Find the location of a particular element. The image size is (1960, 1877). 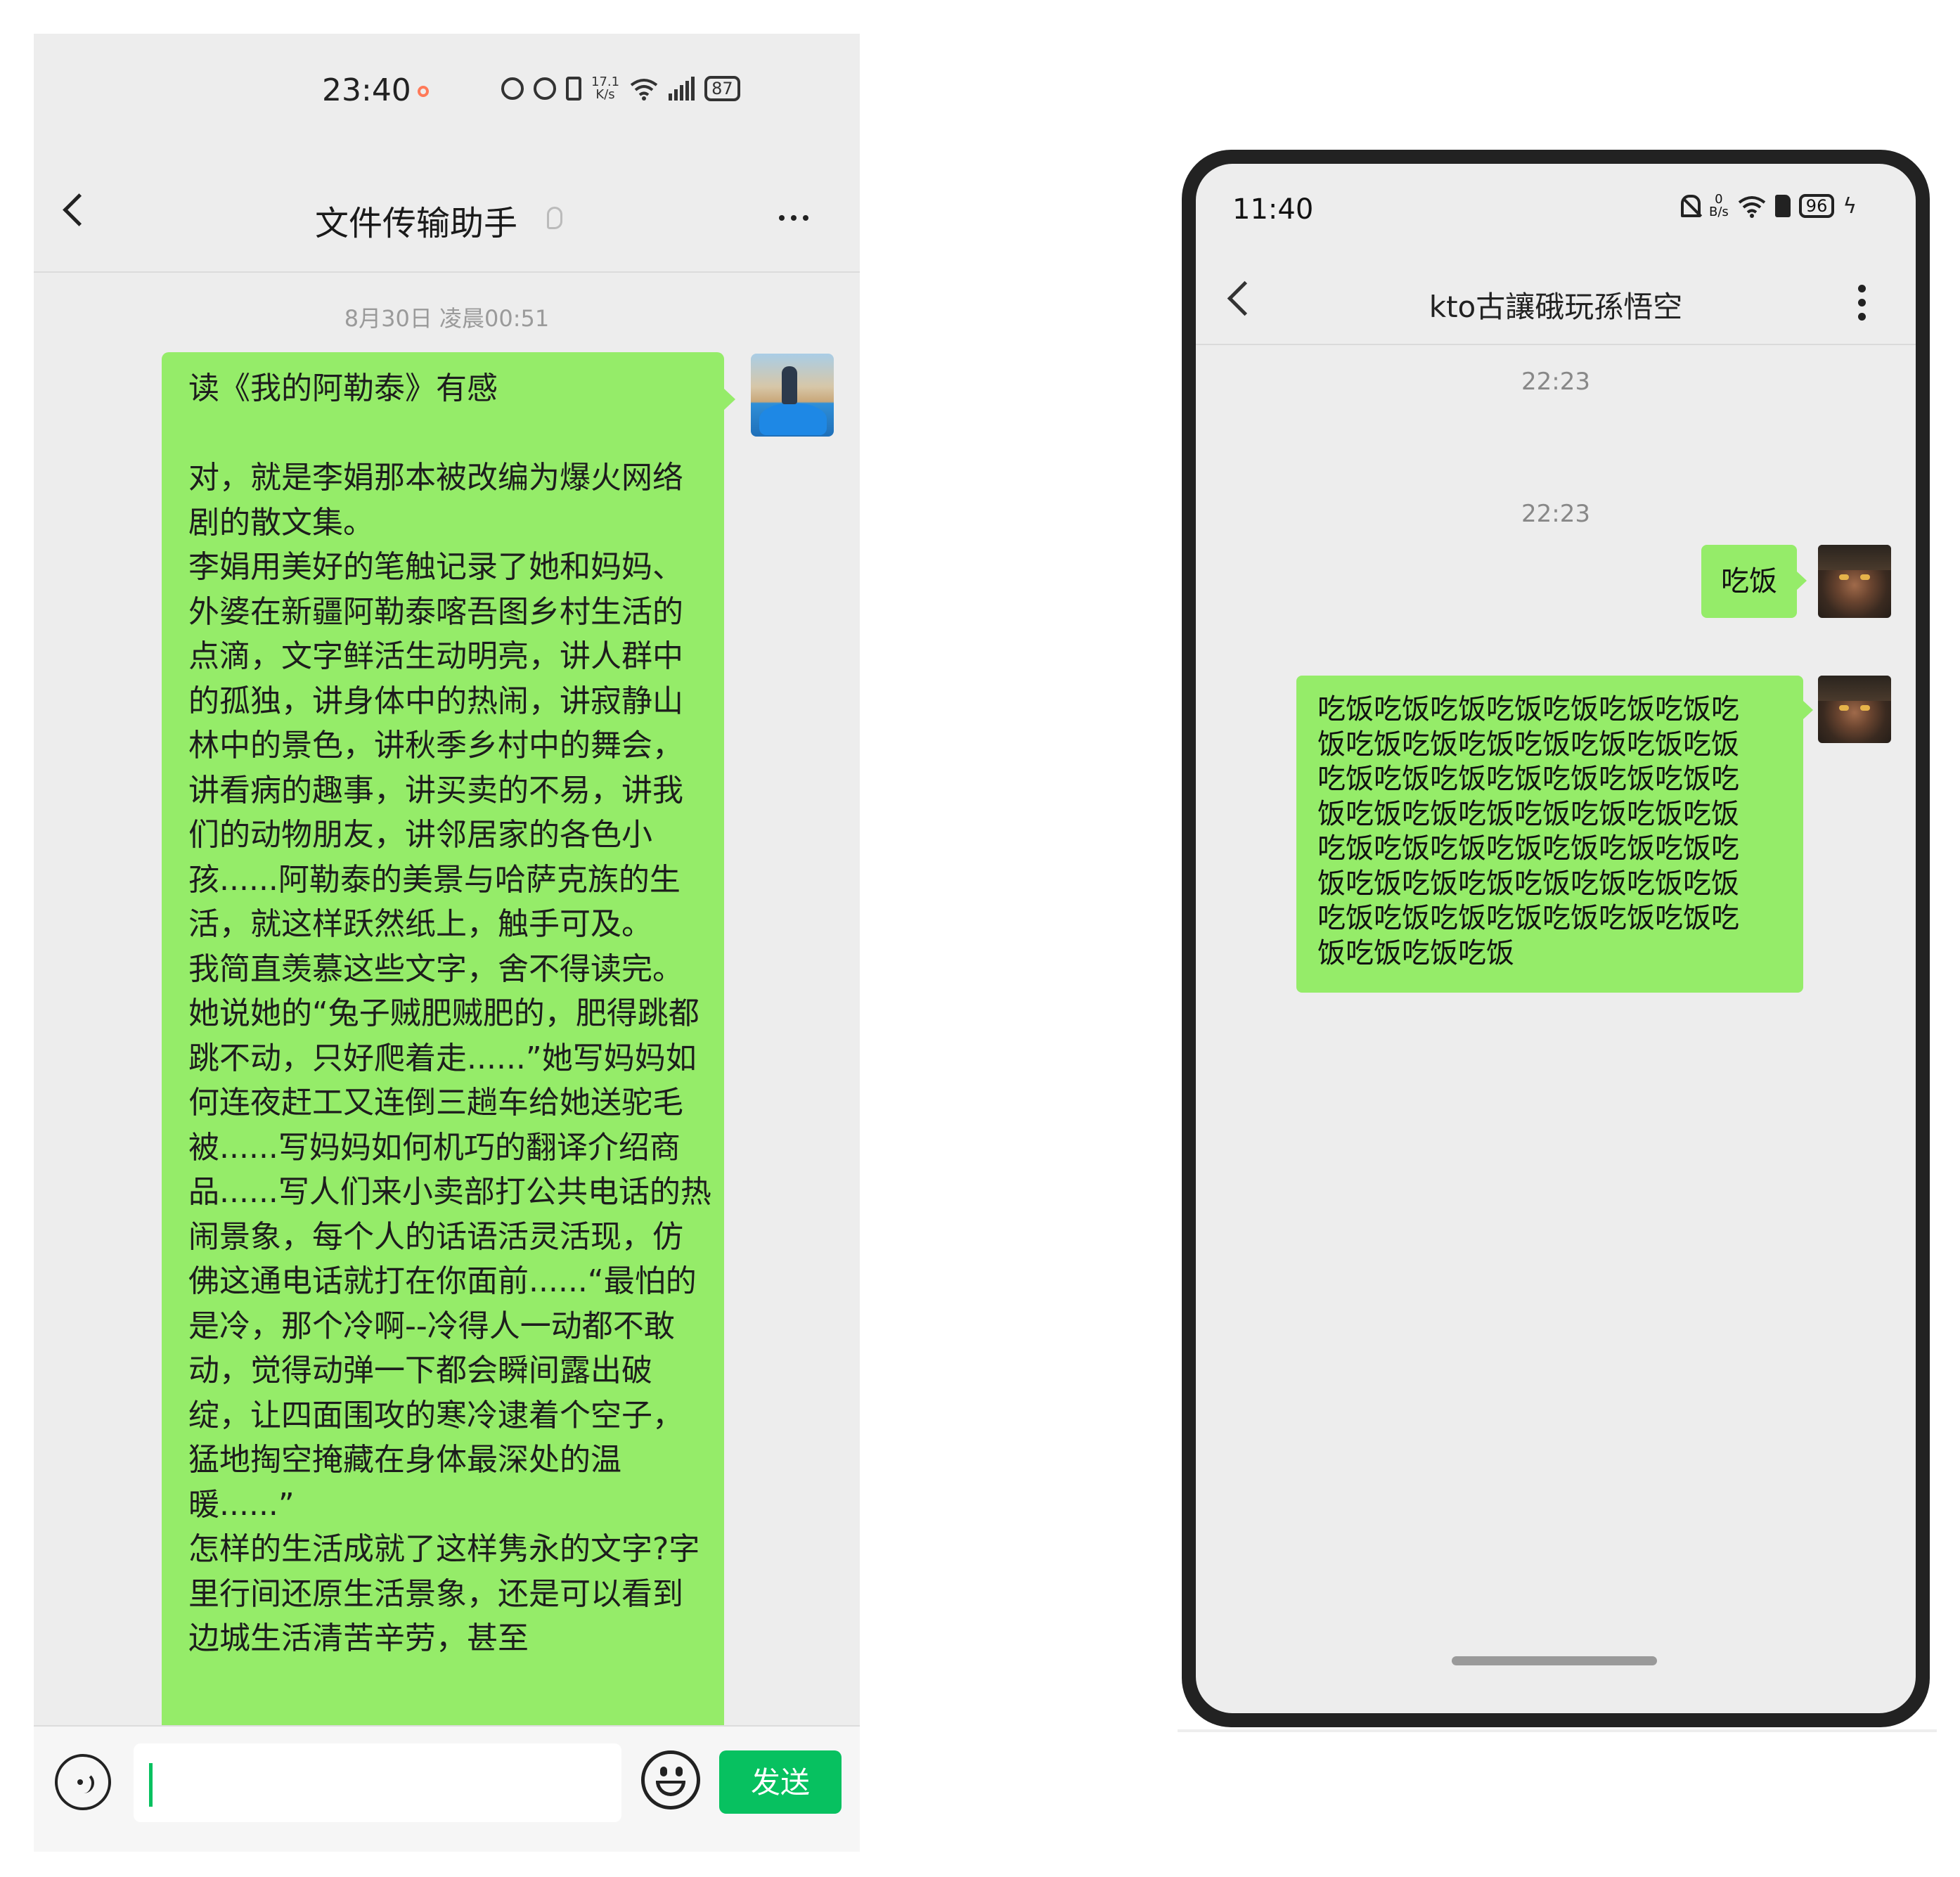

battery-level: 96 is located at coordinates (1816, 206).